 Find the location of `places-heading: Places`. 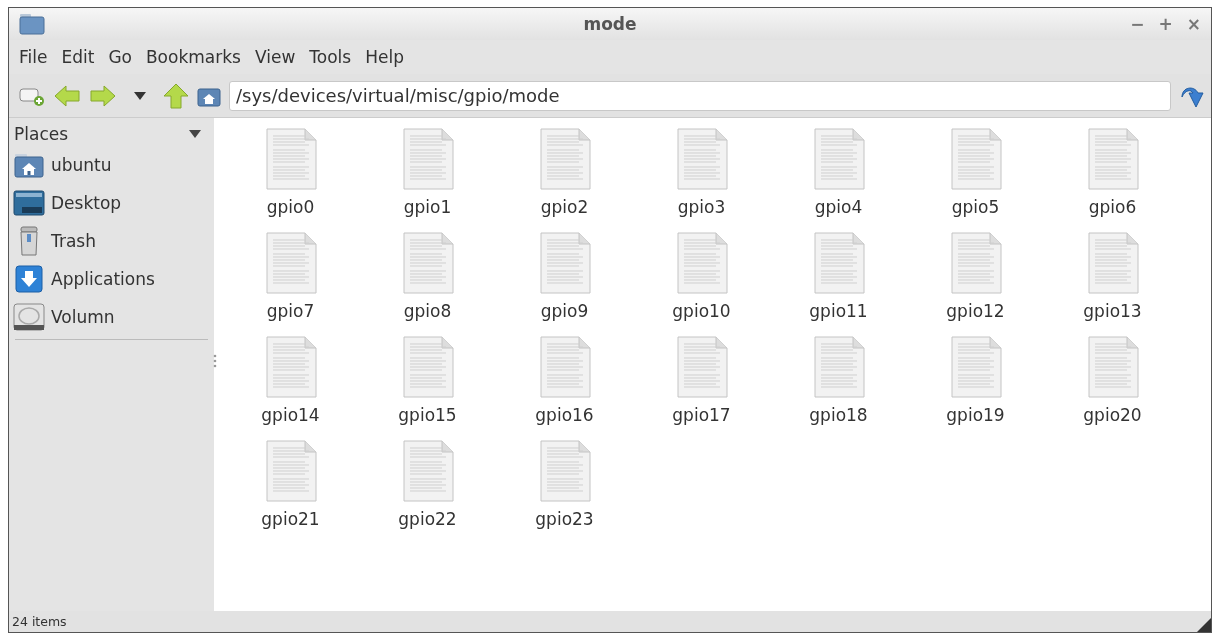

places-heading: Places is located at coordinates (41, 134).